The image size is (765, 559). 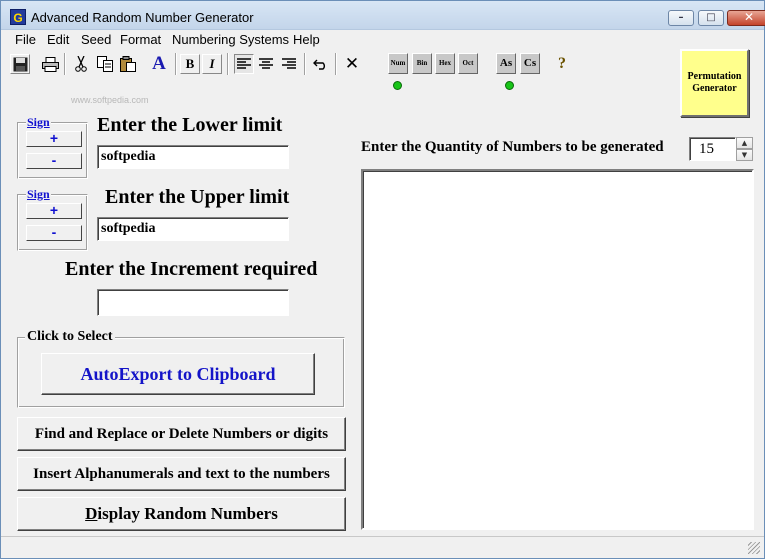 What do you see at coordinates (352, 64) in the screenshot?
I see `clear-button: ✕` at bounding box center [352, 64].